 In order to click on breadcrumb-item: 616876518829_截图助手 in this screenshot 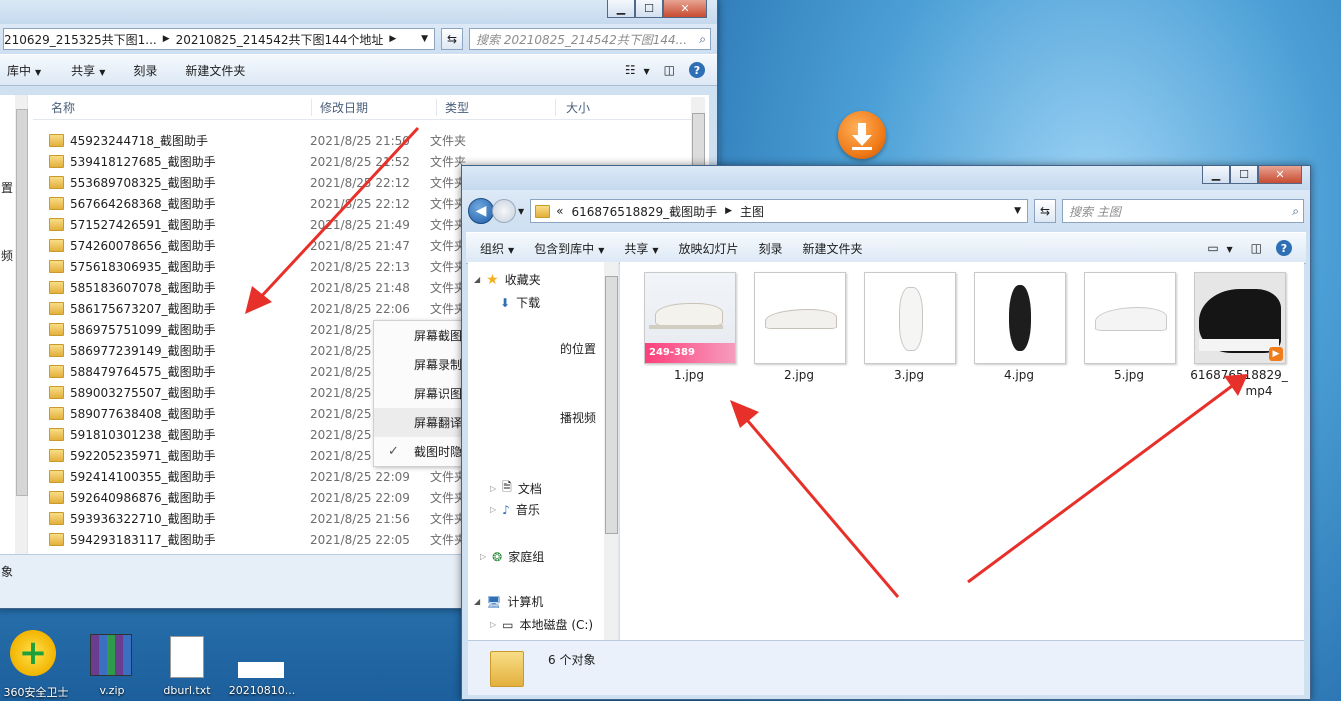, I will do `click(645, 211)`.